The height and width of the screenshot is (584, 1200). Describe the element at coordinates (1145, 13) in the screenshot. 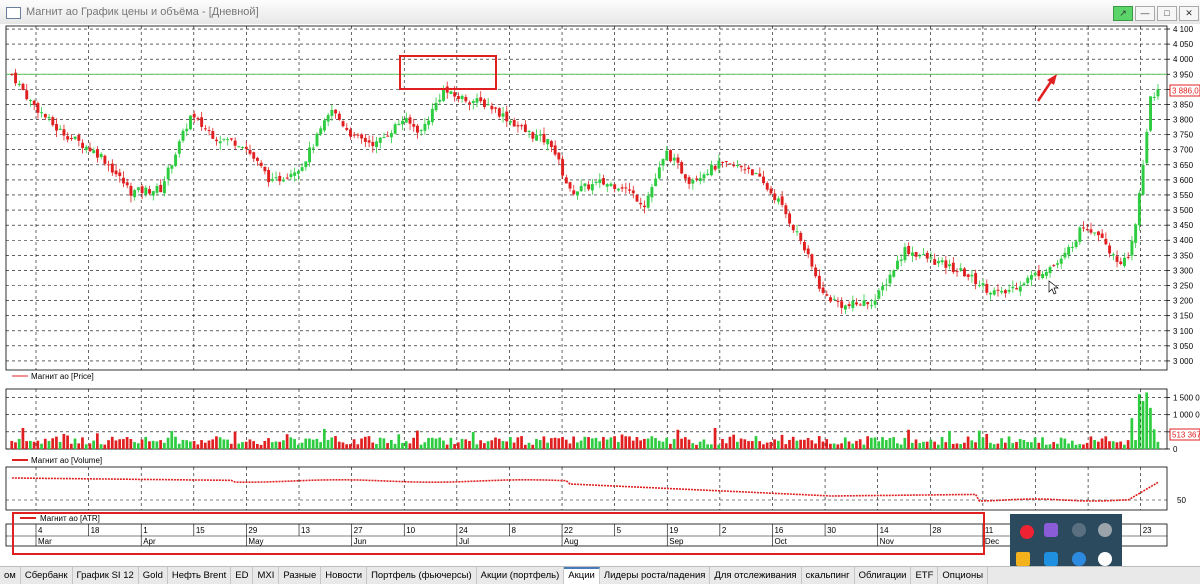

I see `minimize-button: —` at that location.